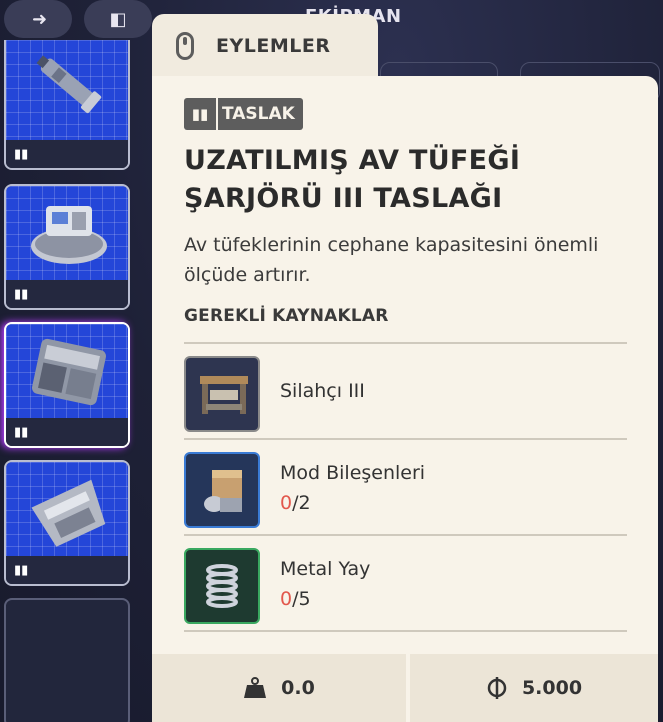 The width and height of the screenshot is (663, 722). What do you see at coordinates (325, 569) in the screenshot?
I see `requirement-name: Metal Yay` at bounding box center [325, 569].